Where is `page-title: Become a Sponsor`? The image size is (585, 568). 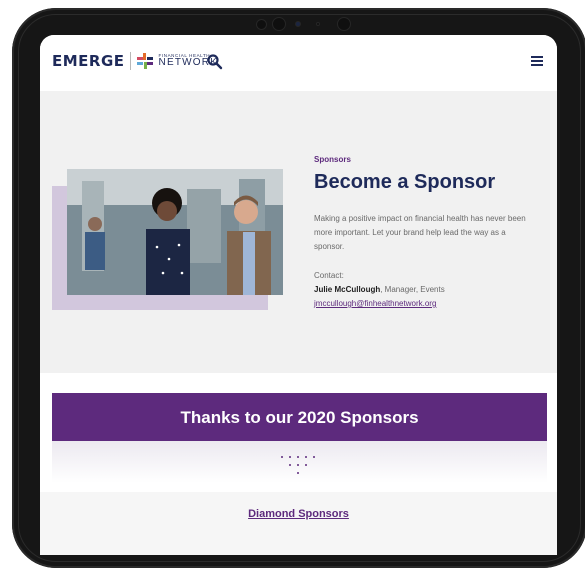 page-title: Become a Sponsor is located at coordinates (405, 182).